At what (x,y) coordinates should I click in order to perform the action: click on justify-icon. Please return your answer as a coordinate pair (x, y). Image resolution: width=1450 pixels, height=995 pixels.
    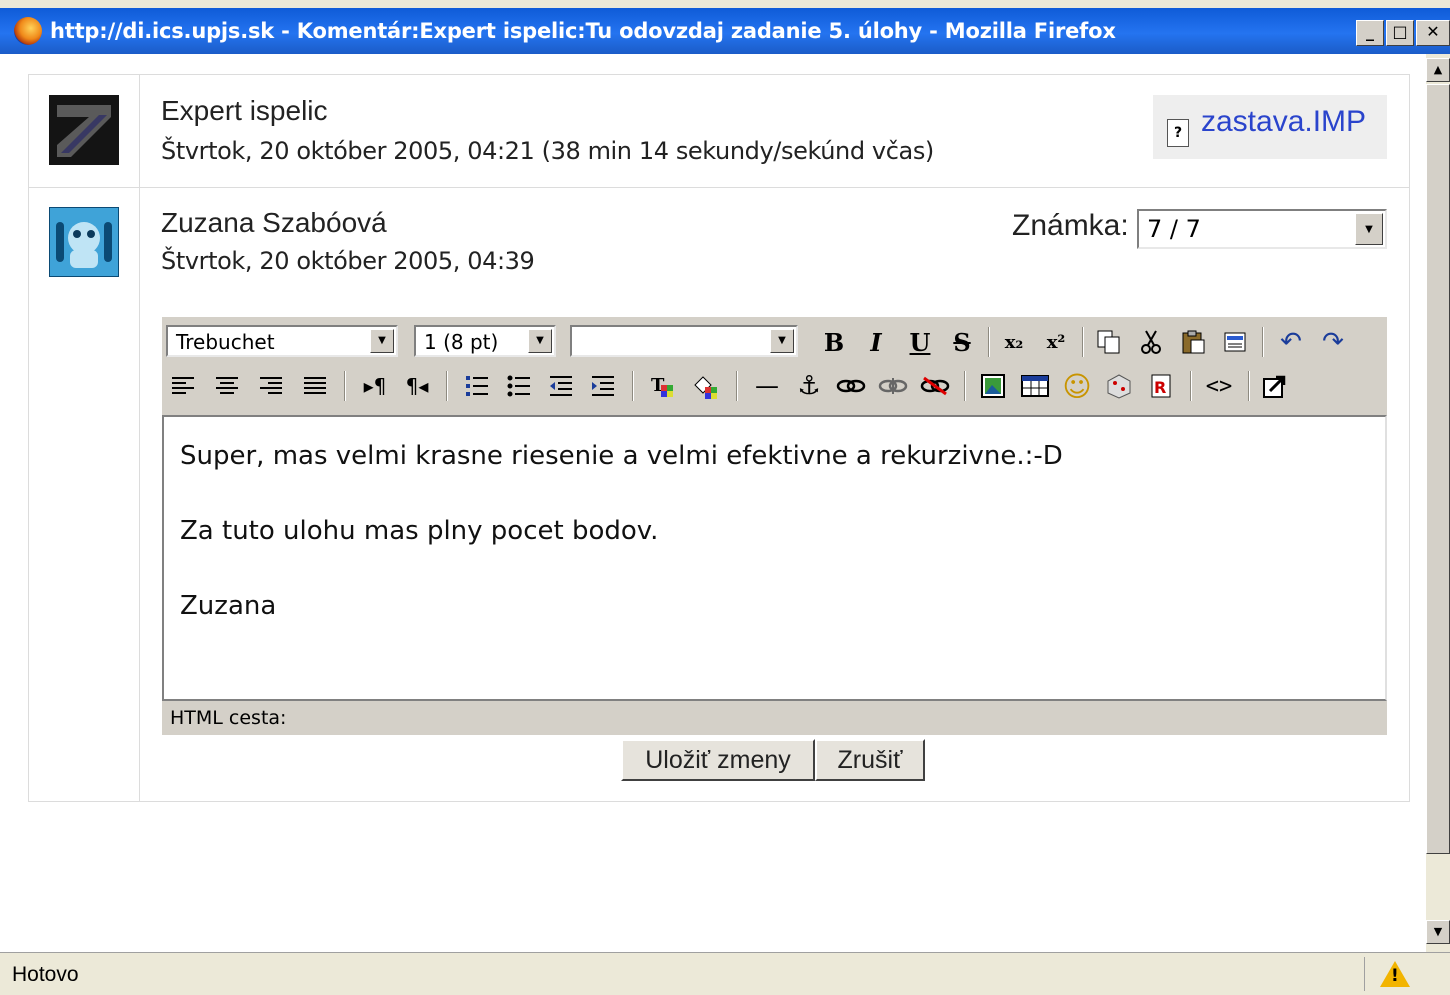
    Looking at the image, I should click on (315, 385).